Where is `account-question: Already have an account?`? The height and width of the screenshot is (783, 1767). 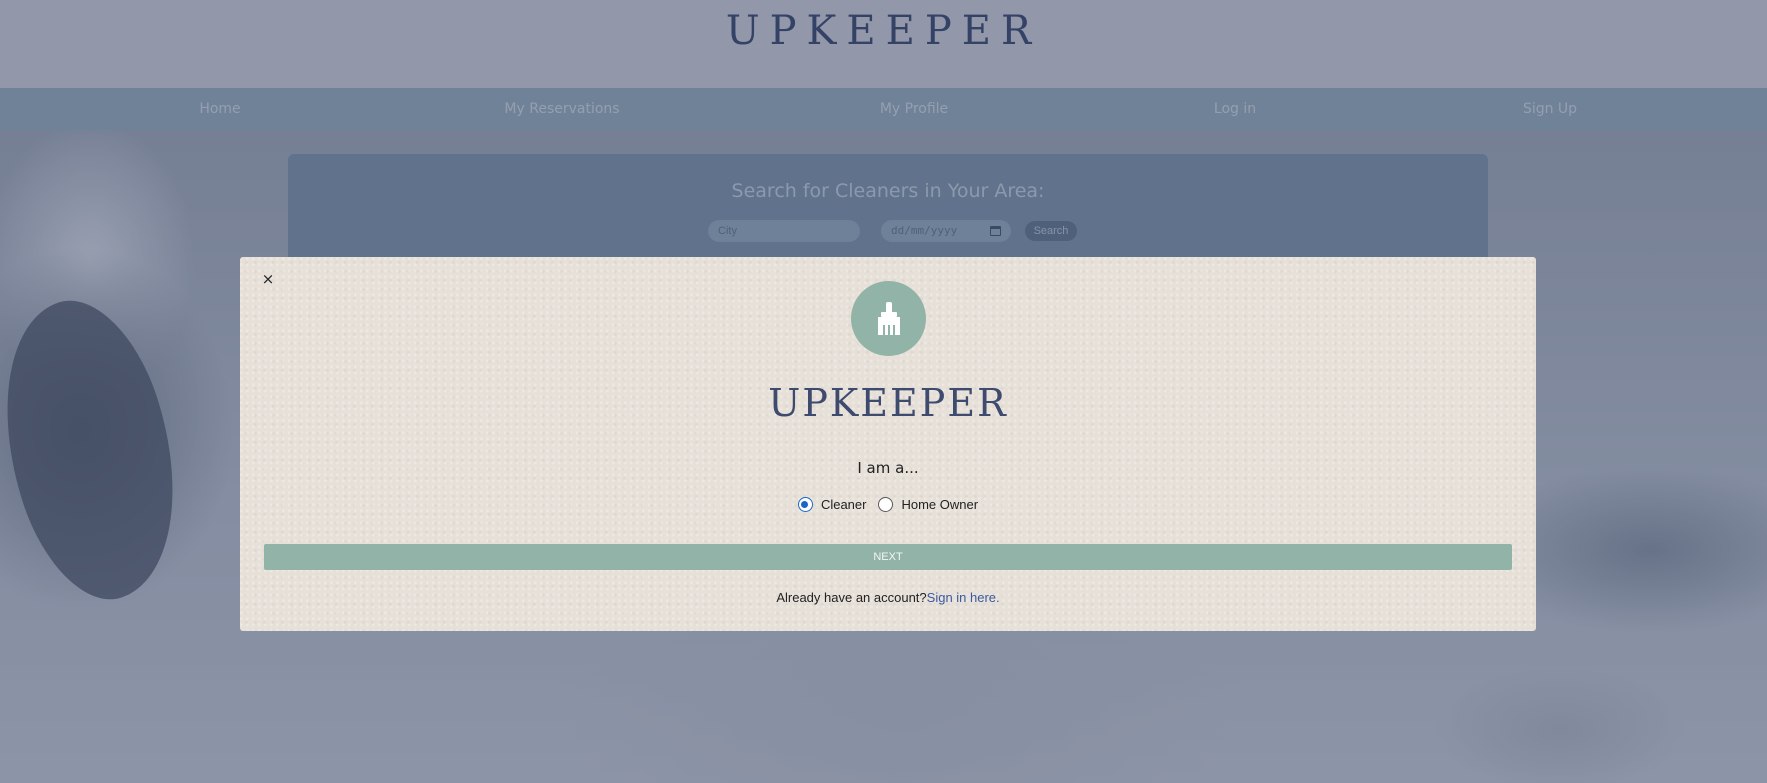 account-question: Already have an account? is located at coordinates (851, 597).